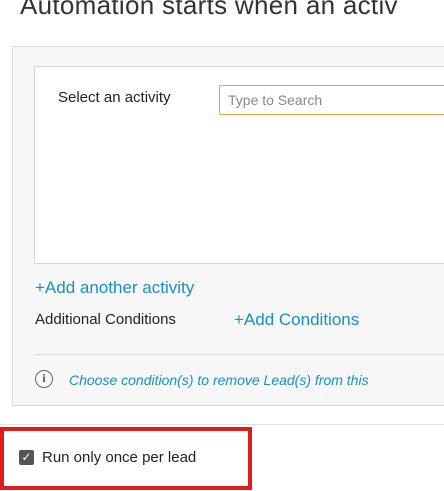 This screenshot has width=444, height=491. I want to click on run-once-label: Run only once per lead, so click(119, 457).